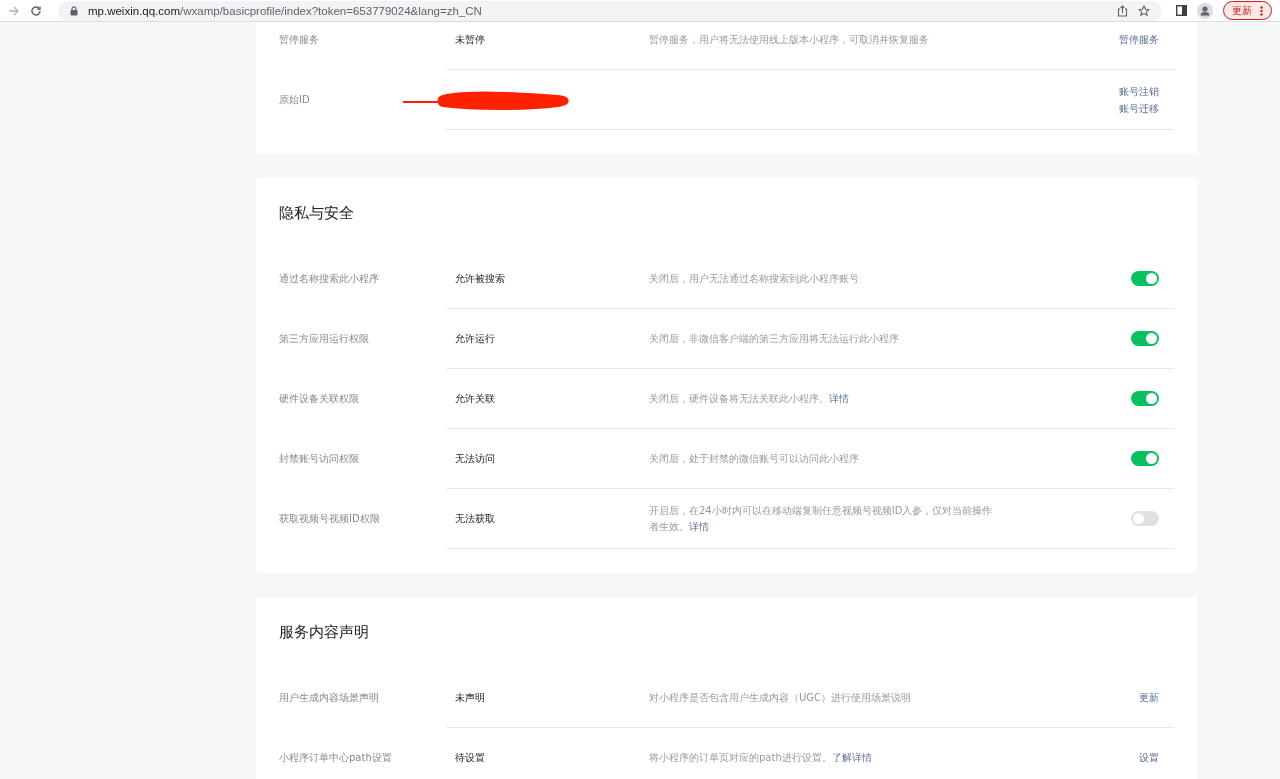 The width and height of the screenshot is (1280, 779). I want to click on action-link: 设置, so click(1149, 757).